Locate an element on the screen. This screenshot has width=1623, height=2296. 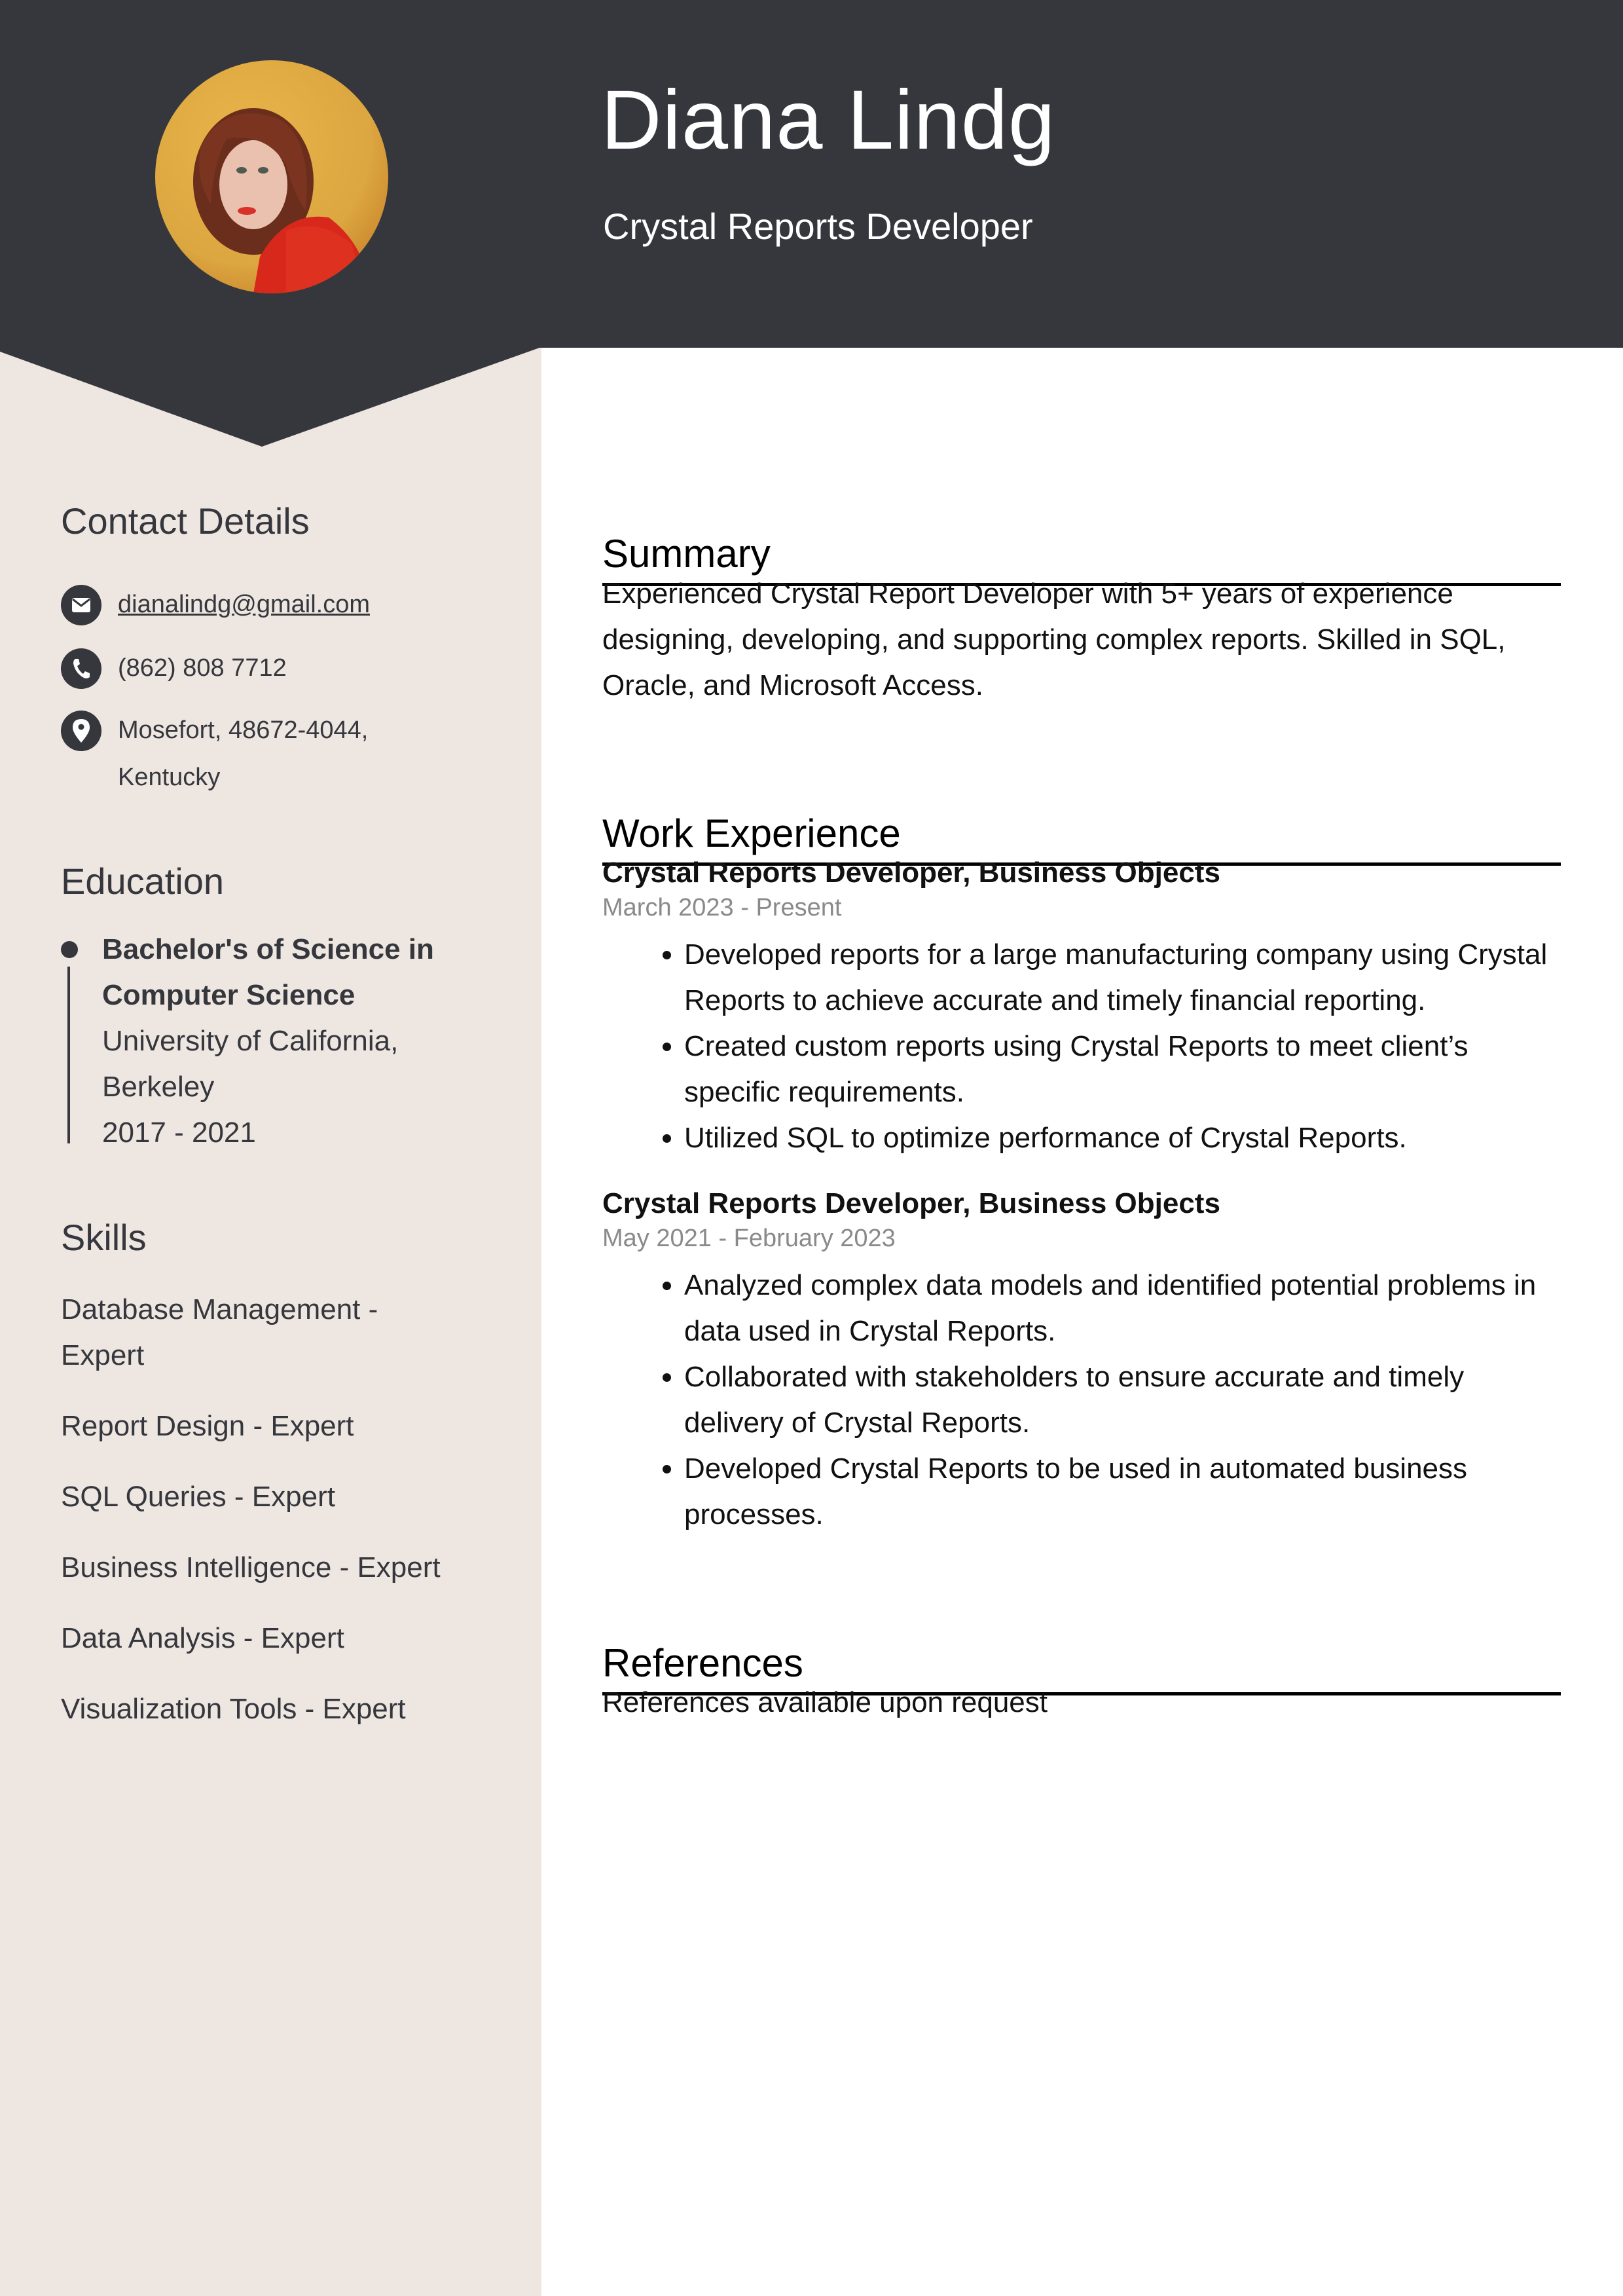
skill-text: Business Intelligence - Expert is located at coordinates (251, 1567).